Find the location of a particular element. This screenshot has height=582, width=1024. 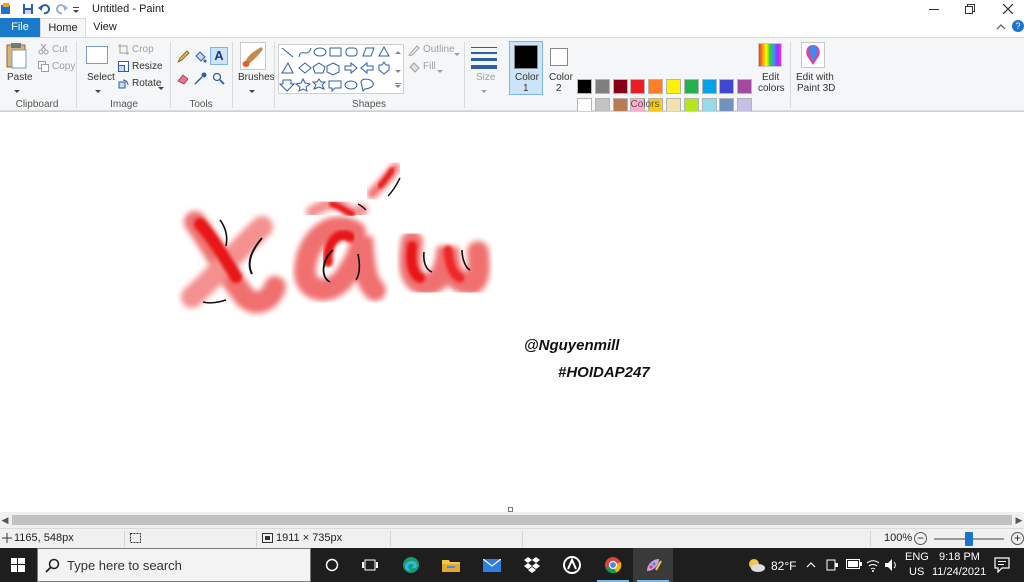

fill-bucket-icon is located at coordinates (200, 58).